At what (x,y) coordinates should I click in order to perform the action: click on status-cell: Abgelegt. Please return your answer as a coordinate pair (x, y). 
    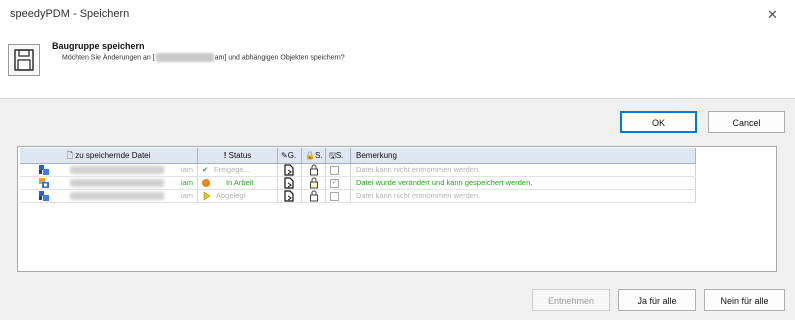
    Looking at the image, I should click on (238, 196).